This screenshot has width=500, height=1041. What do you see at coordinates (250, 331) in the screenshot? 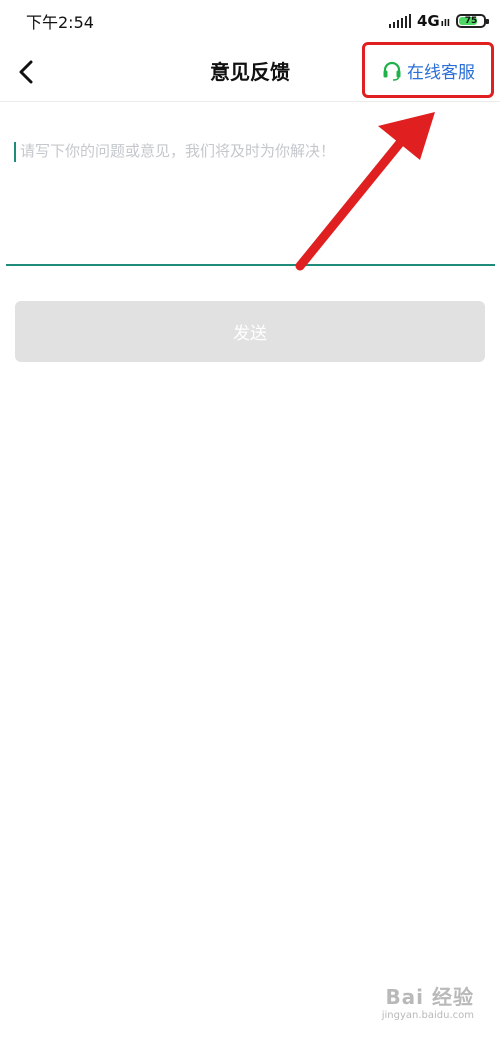
I see `send-button: 发送` at bounding box center [250, 331].